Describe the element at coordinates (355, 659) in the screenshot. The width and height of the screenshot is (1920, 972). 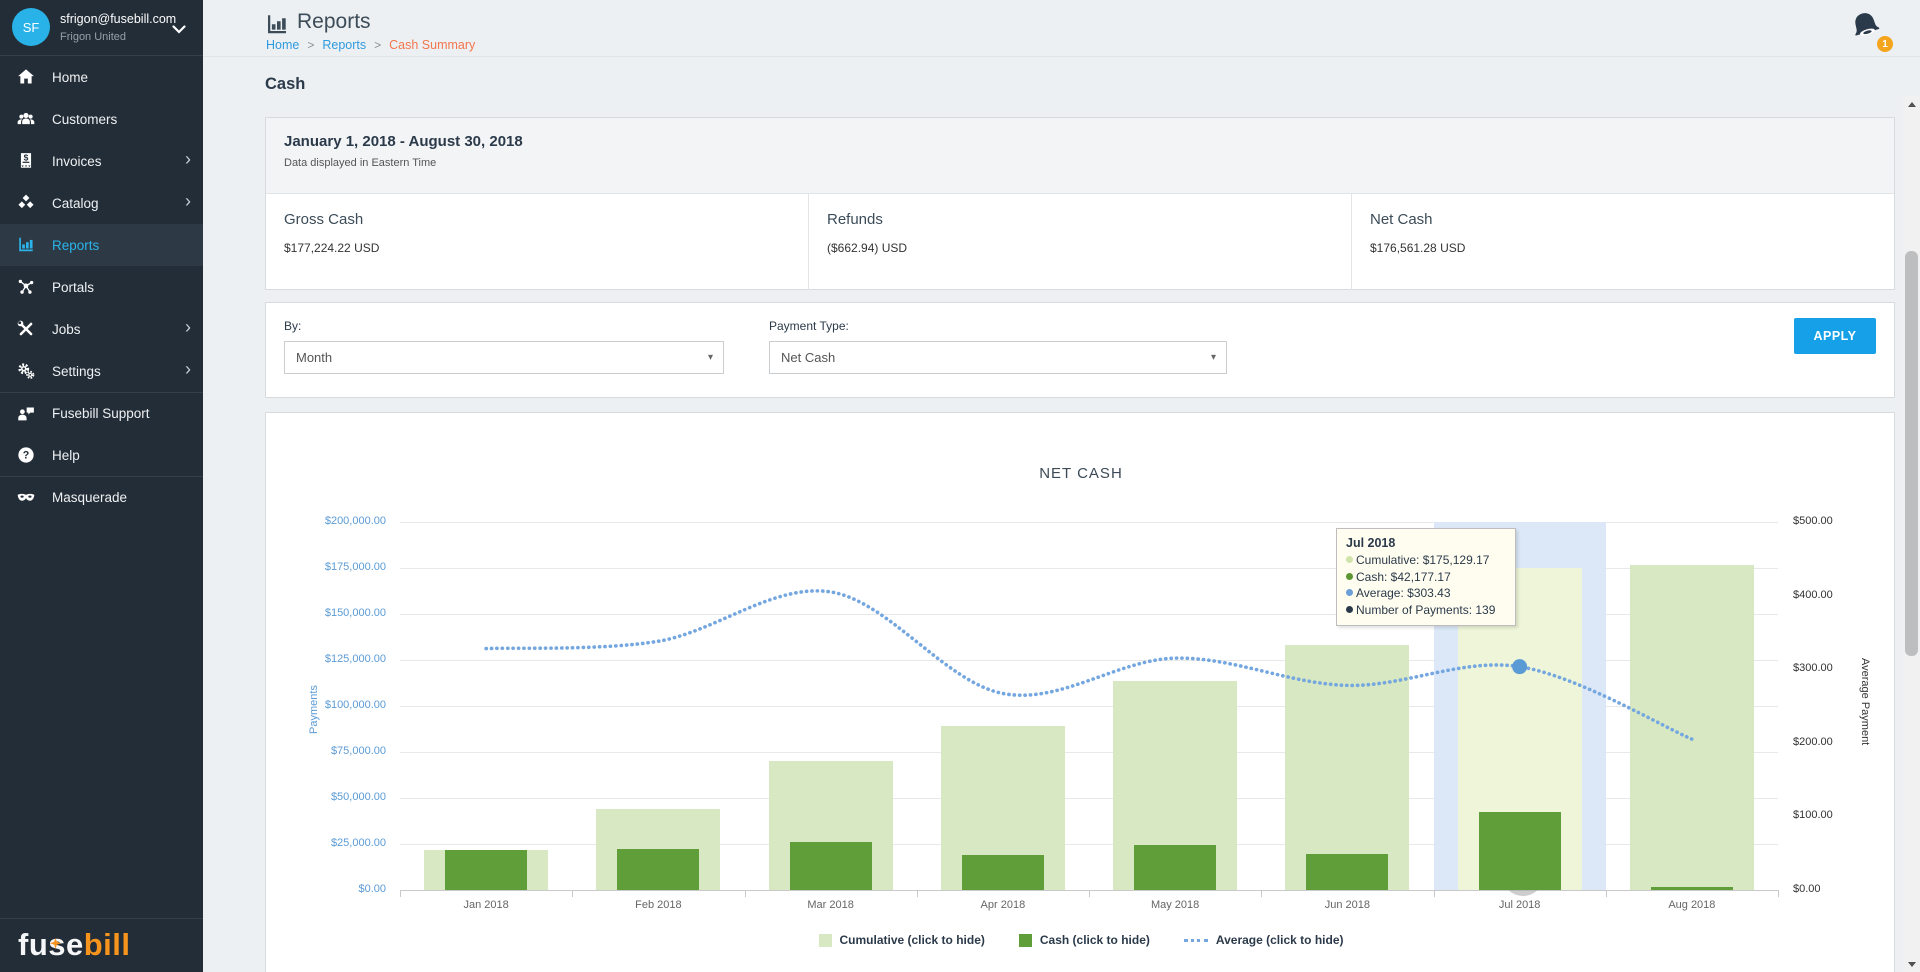
I see `y-axis-tick-left: $125,000.00` at that location.